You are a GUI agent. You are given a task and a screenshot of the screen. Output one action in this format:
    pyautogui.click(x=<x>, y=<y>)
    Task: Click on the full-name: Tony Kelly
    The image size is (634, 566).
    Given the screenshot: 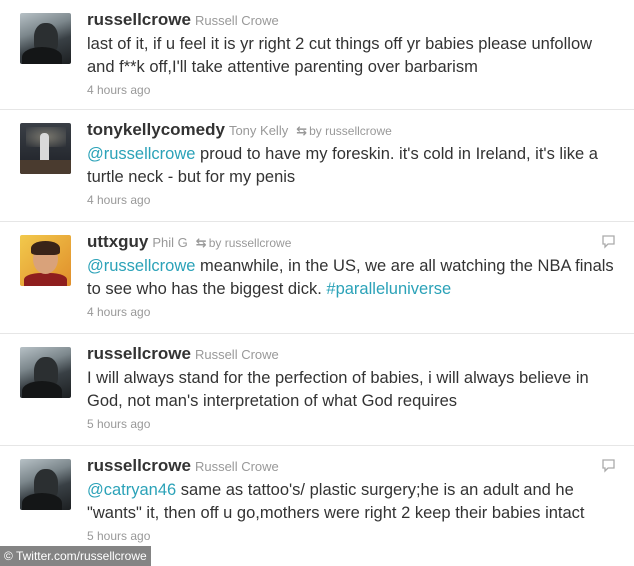 What is the action you would take?
    pyautogui.click(x=258, y=130)
    